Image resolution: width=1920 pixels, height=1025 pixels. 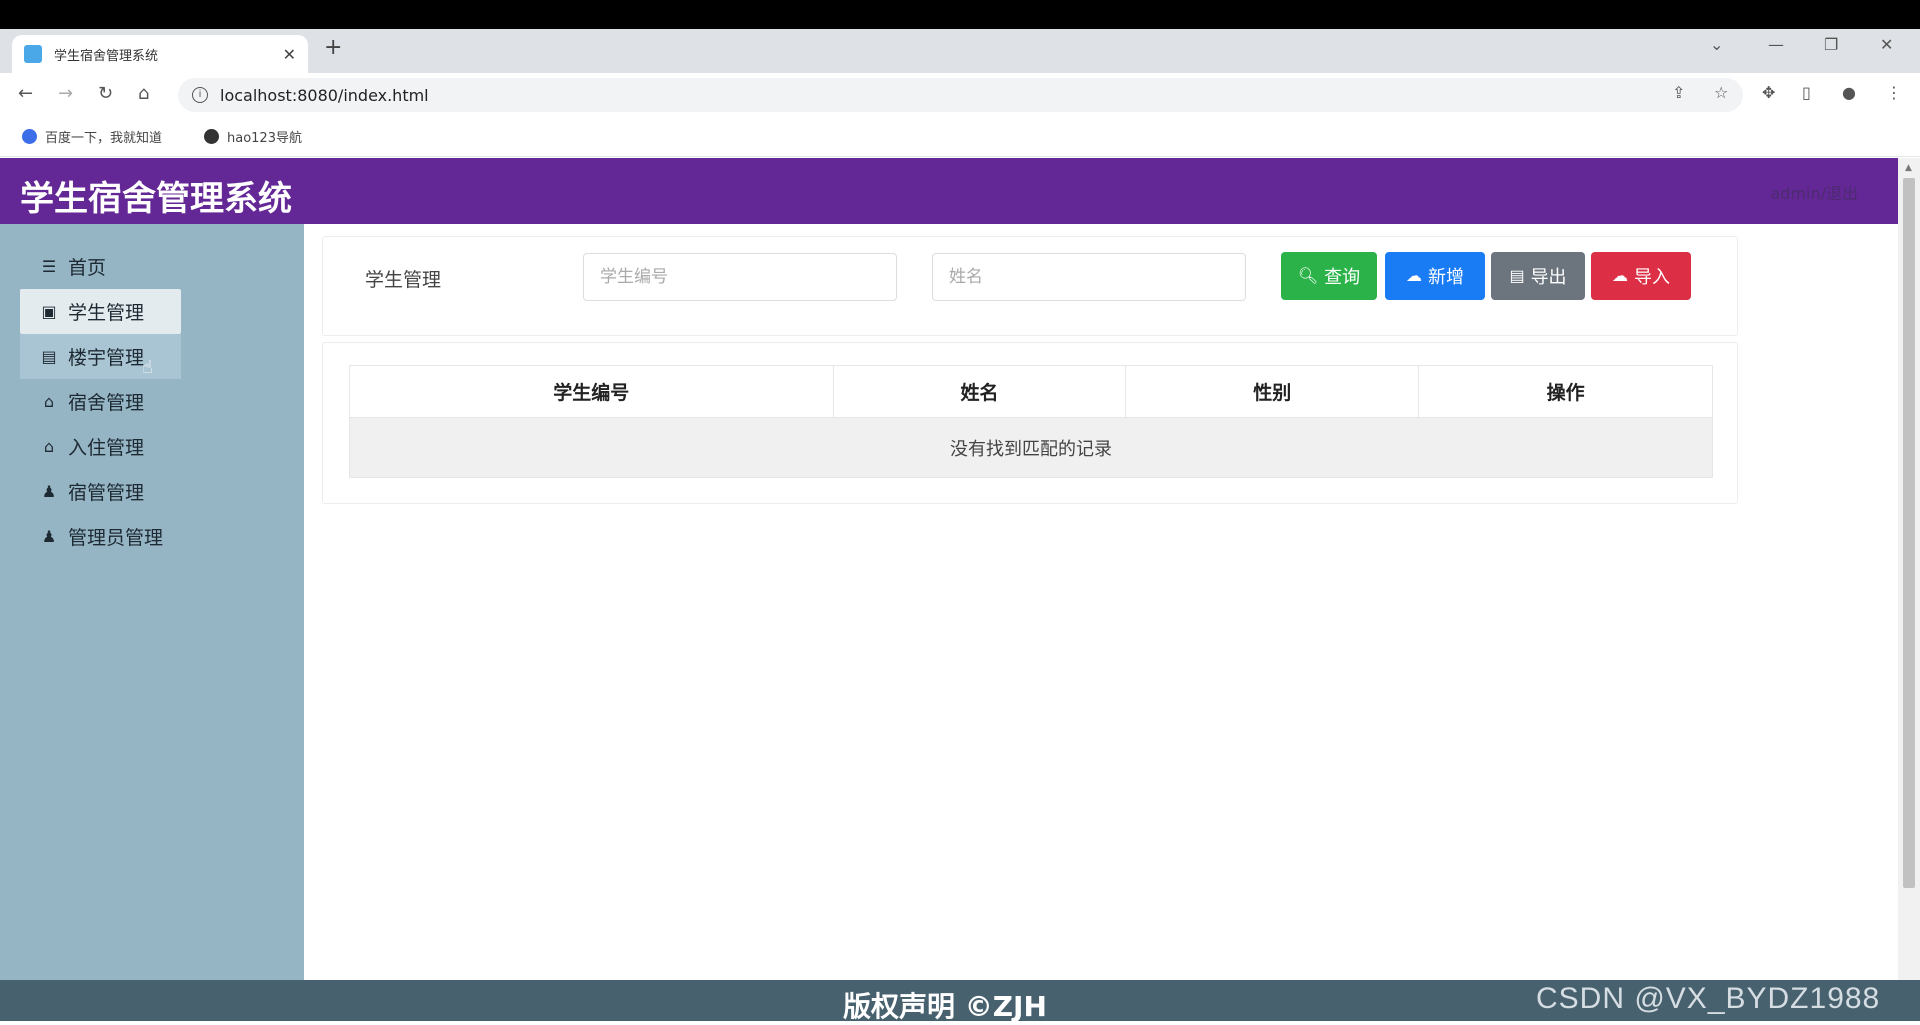 What do you see at coordinates (979, 391) in the screenshot?
I see `column-header-name: 姓名` at bounding box center [979, 391].